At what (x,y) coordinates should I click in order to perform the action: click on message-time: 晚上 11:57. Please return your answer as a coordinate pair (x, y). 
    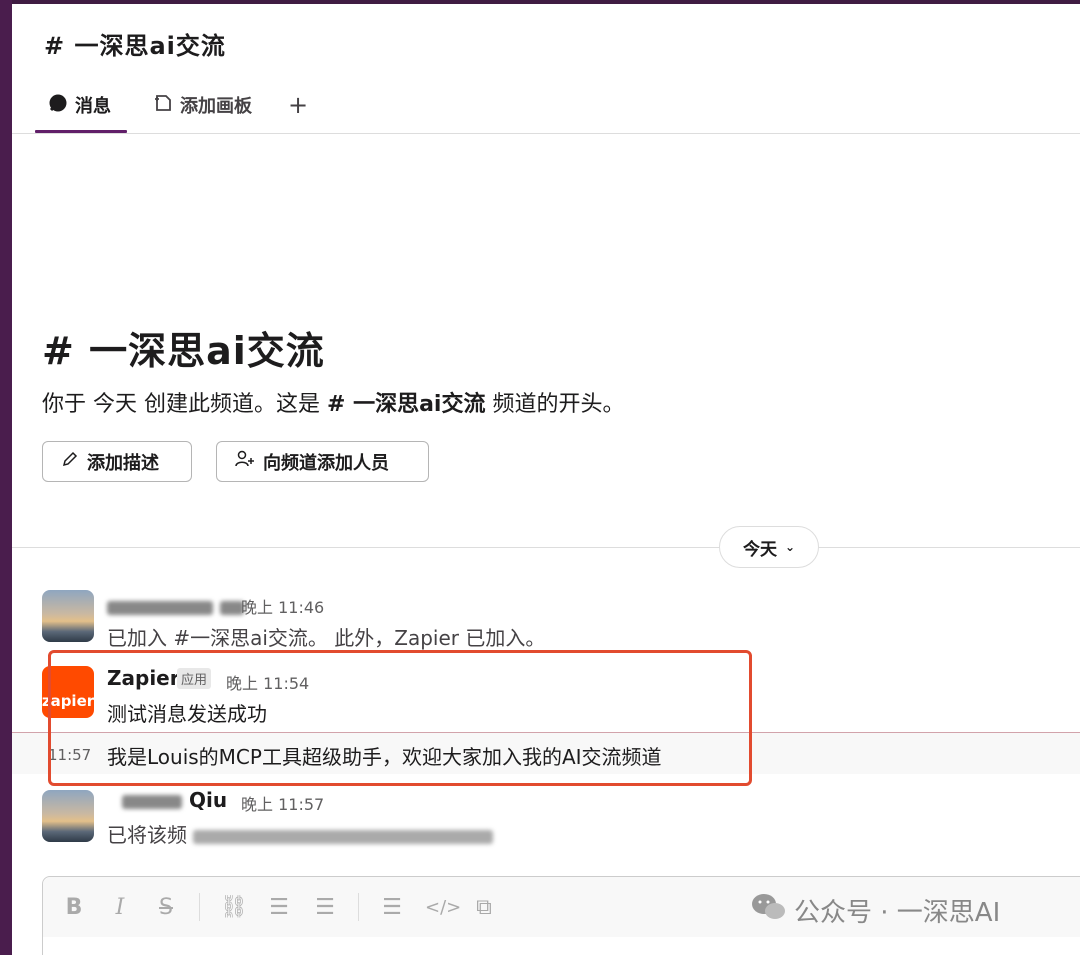
    Looking at the image, I should click on (282, 803).